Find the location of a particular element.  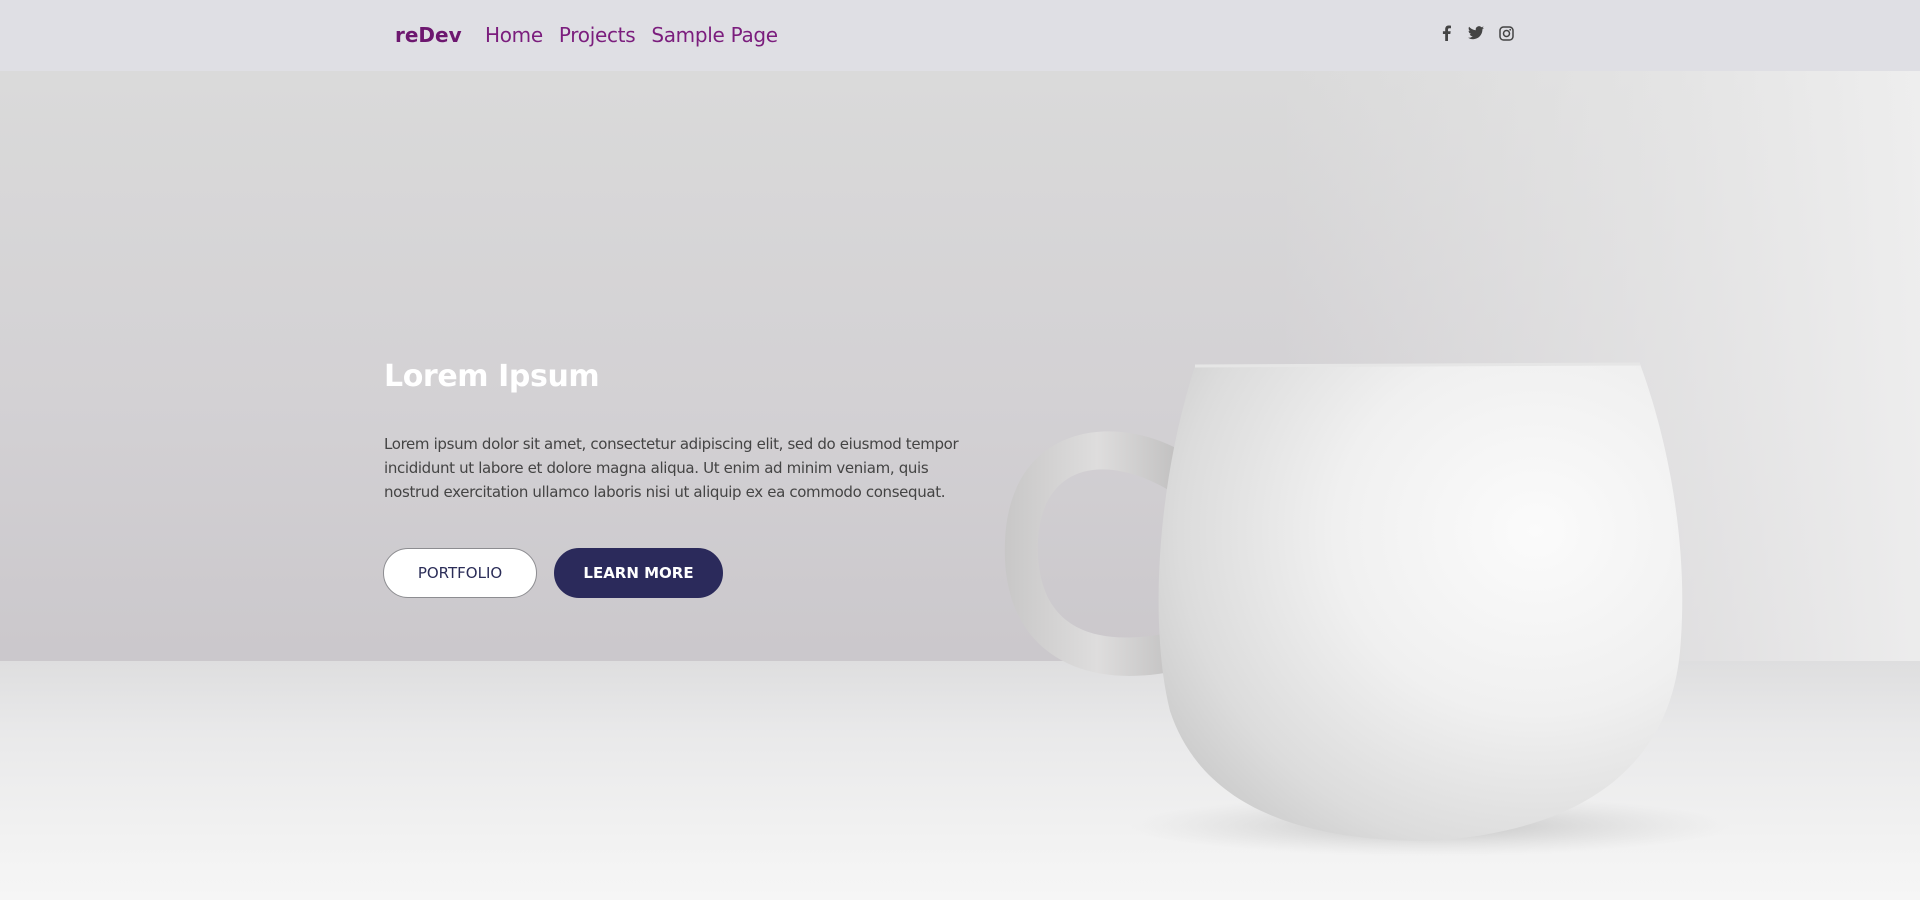

portfolio-button: PORTFOLIO is located at coordinates (460, 573).